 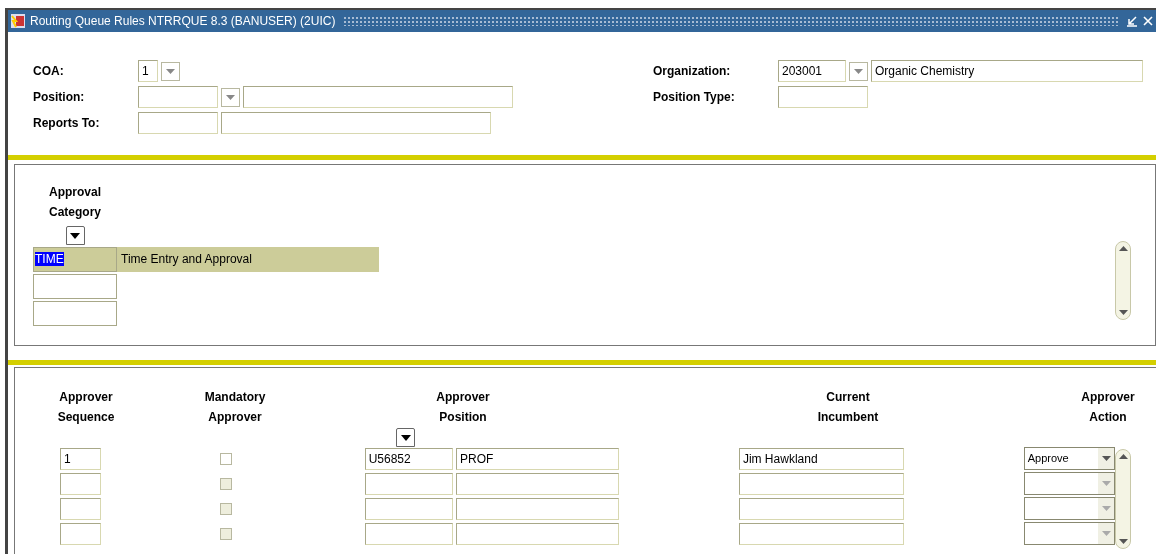 I want to click on input-field: Organic Chemistry, so click(x=1007, y=71).